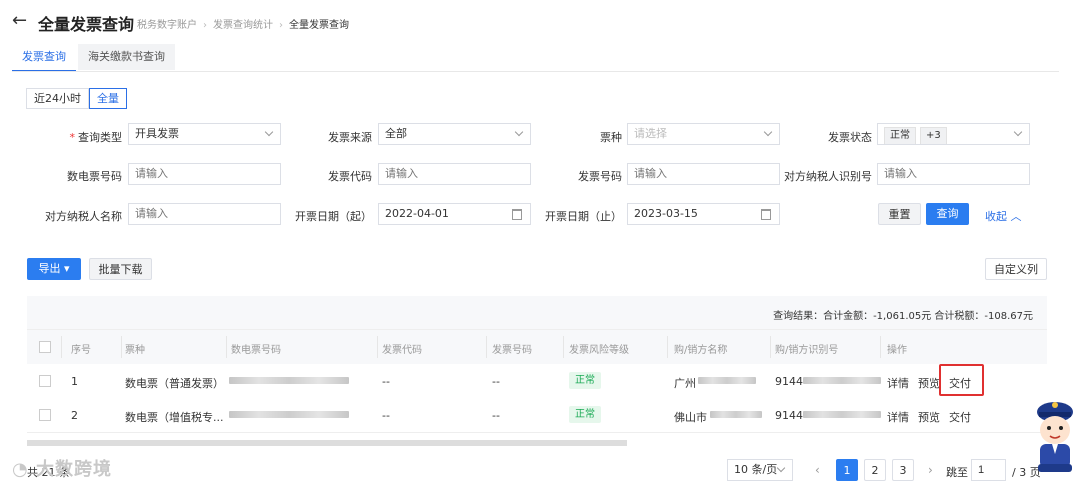  What do you see at coordinates (817, 470) in the screenshot?
I see `prev-page-icon: ‹` at bounding box center [817, 470].